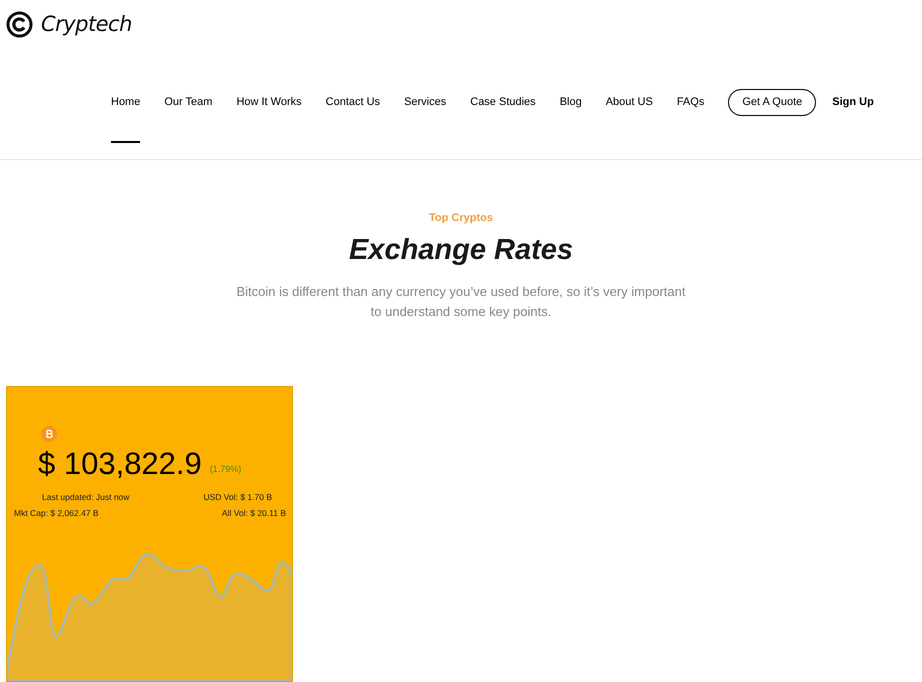 The height and width of the screenshot is (682, 922). I want to click on last-updated: Last updated: Just now, so click(86, 497).